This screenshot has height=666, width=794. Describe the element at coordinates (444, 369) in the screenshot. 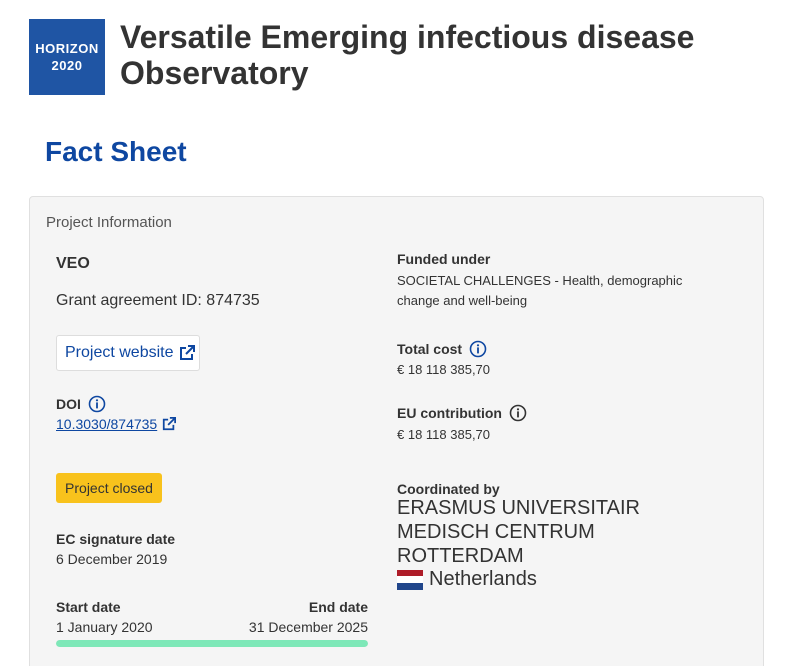

I see `total-cost-value: € 18 118 385,70` at that location.